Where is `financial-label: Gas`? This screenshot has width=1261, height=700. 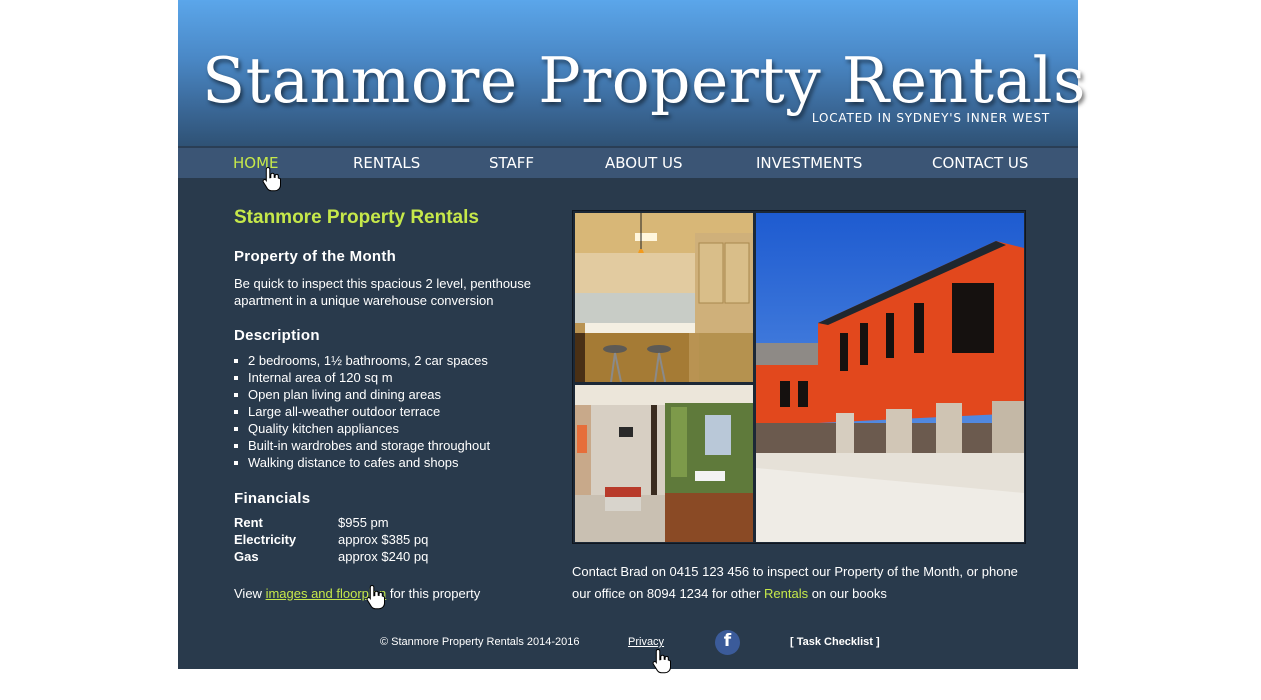
financial-label: Gas is located at coordinates (246, 556).